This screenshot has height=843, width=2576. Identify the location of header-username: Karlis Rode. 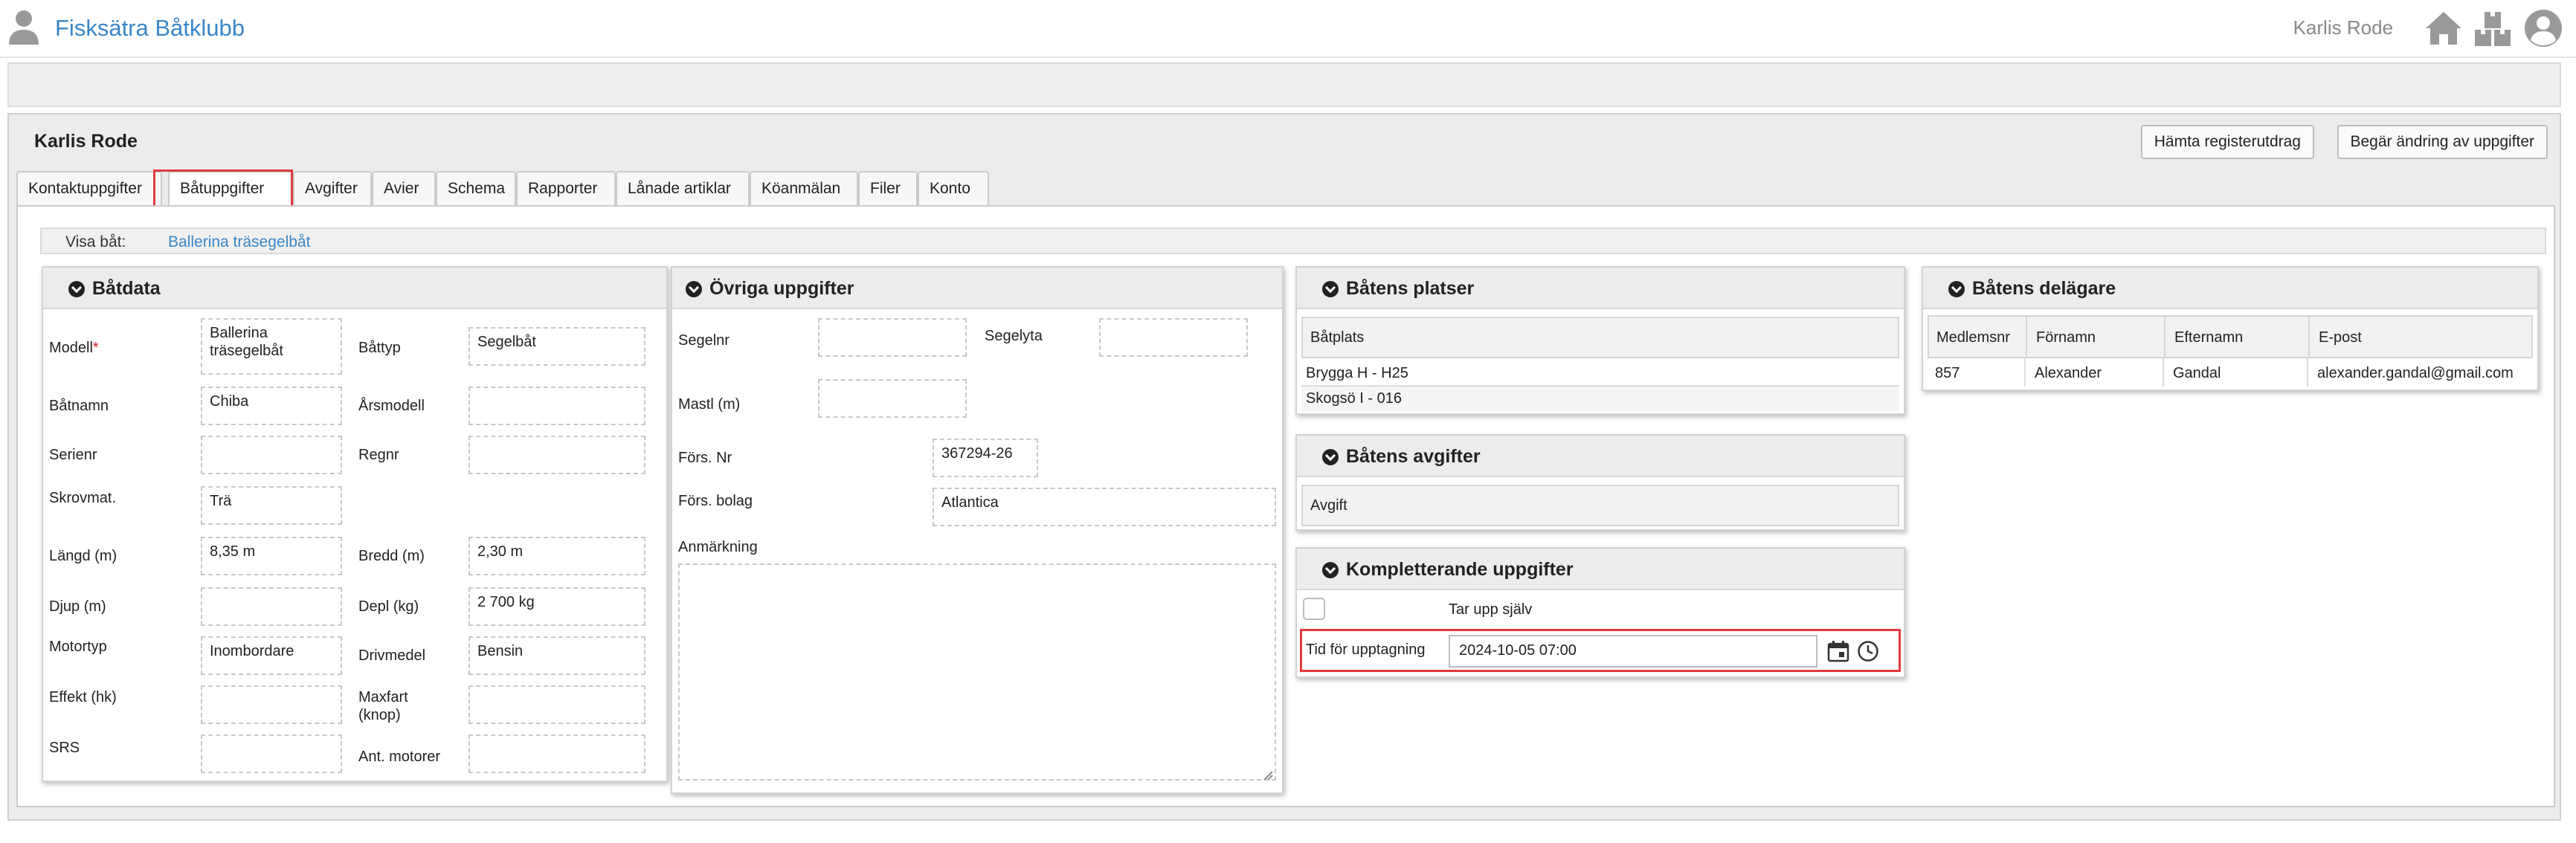
(2343, 28).